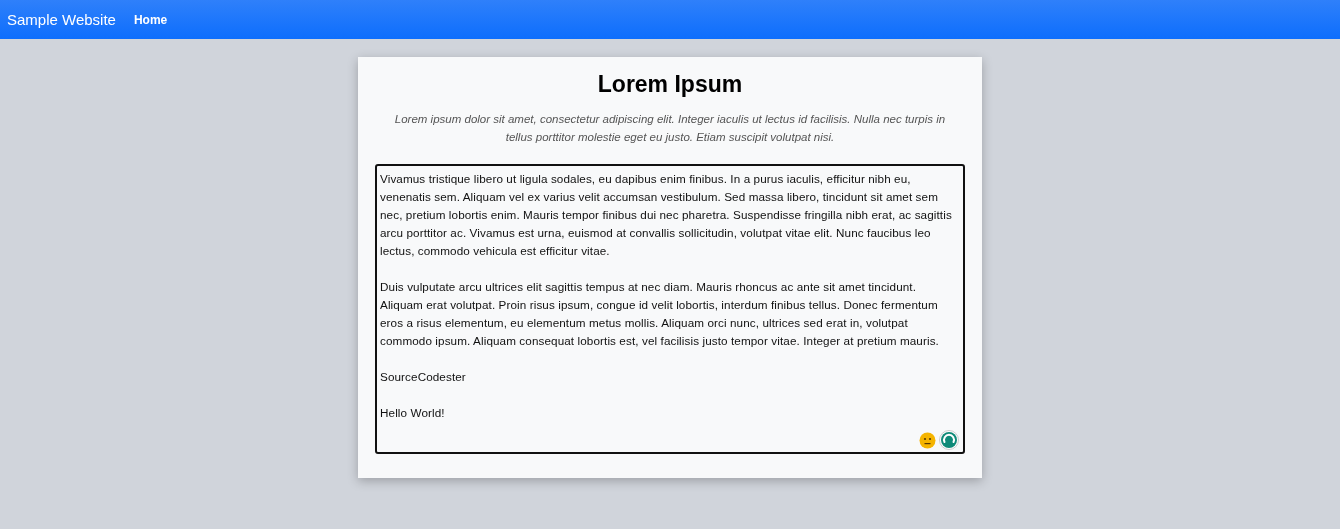 The height and width of the screenshot is (529, 1340). What do you see at coordinates (949, 440) in the screenshot?
I see `spinner-icon` at bounding box center [949, 440].